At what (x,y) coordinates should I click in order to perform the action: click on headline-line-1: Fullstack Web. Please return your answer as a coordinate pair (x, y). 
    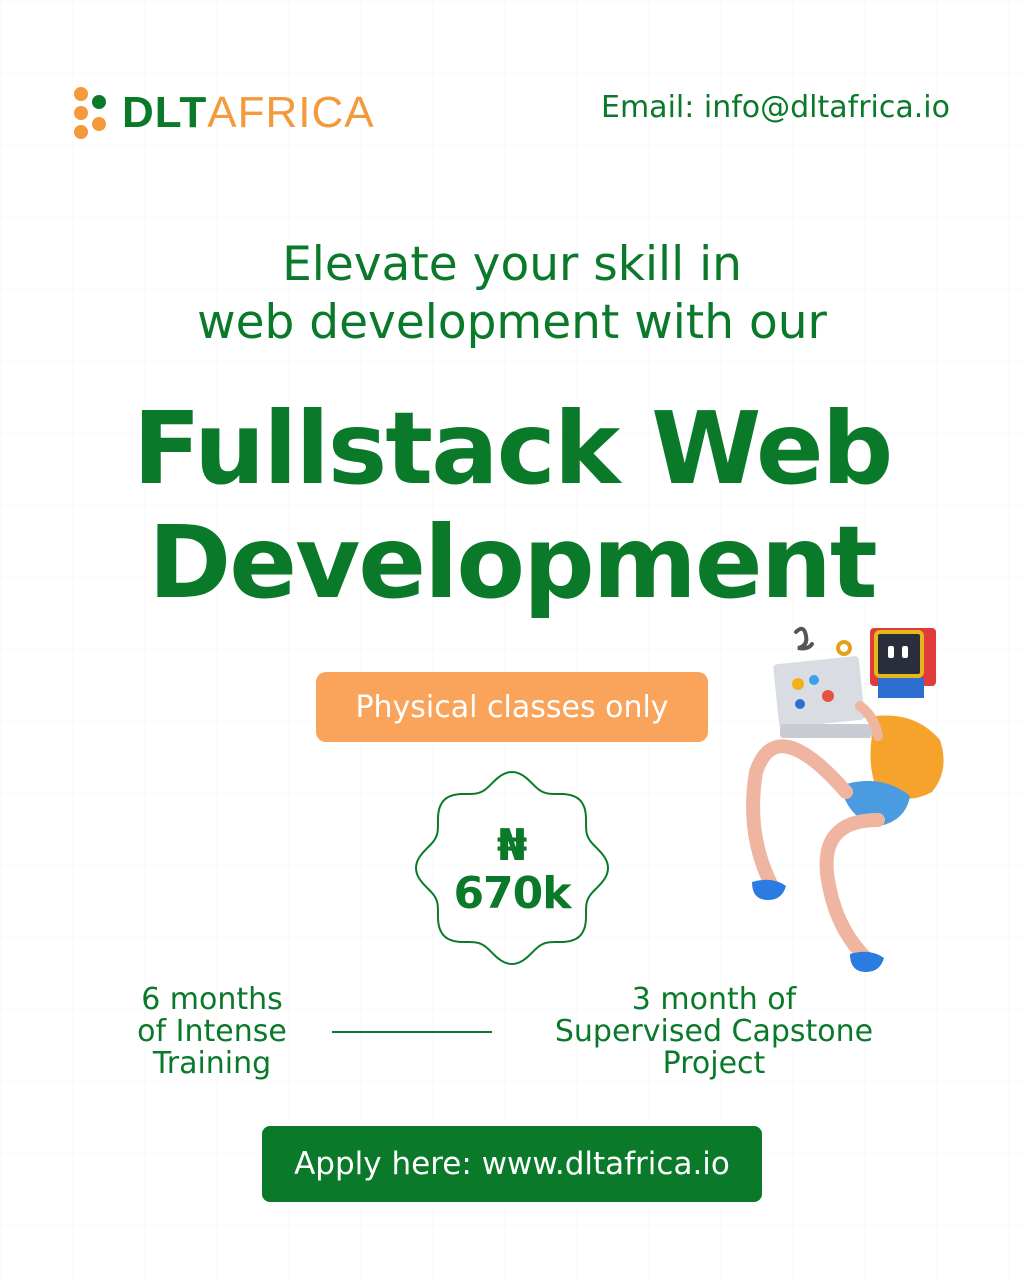
    Looking at the image, I should click on (513, 448).